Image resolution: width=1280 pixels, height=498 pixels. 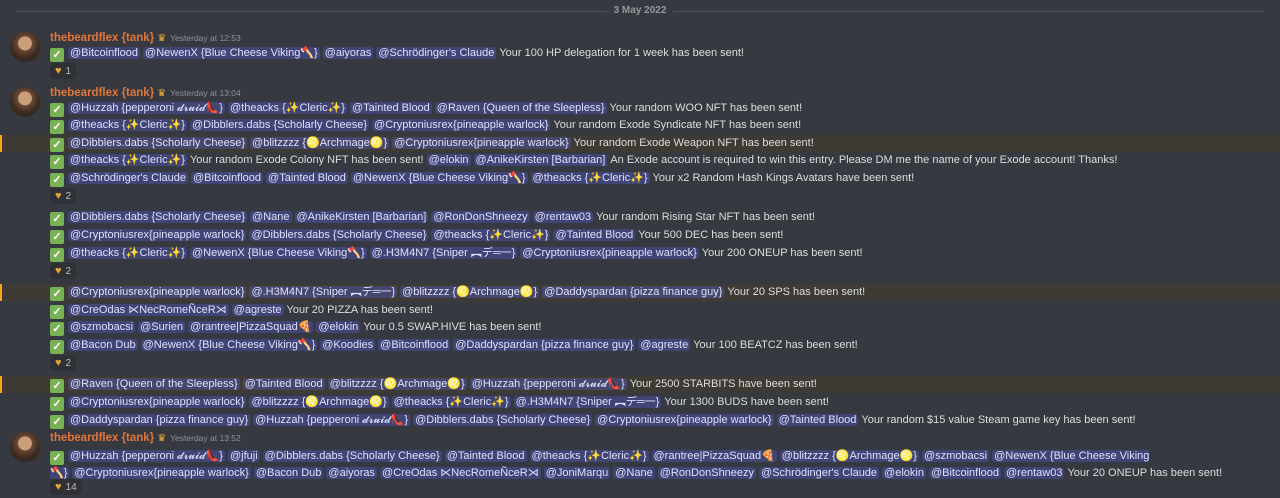 I want to click on user-mention: @Surien, so click(x=162, y=327).